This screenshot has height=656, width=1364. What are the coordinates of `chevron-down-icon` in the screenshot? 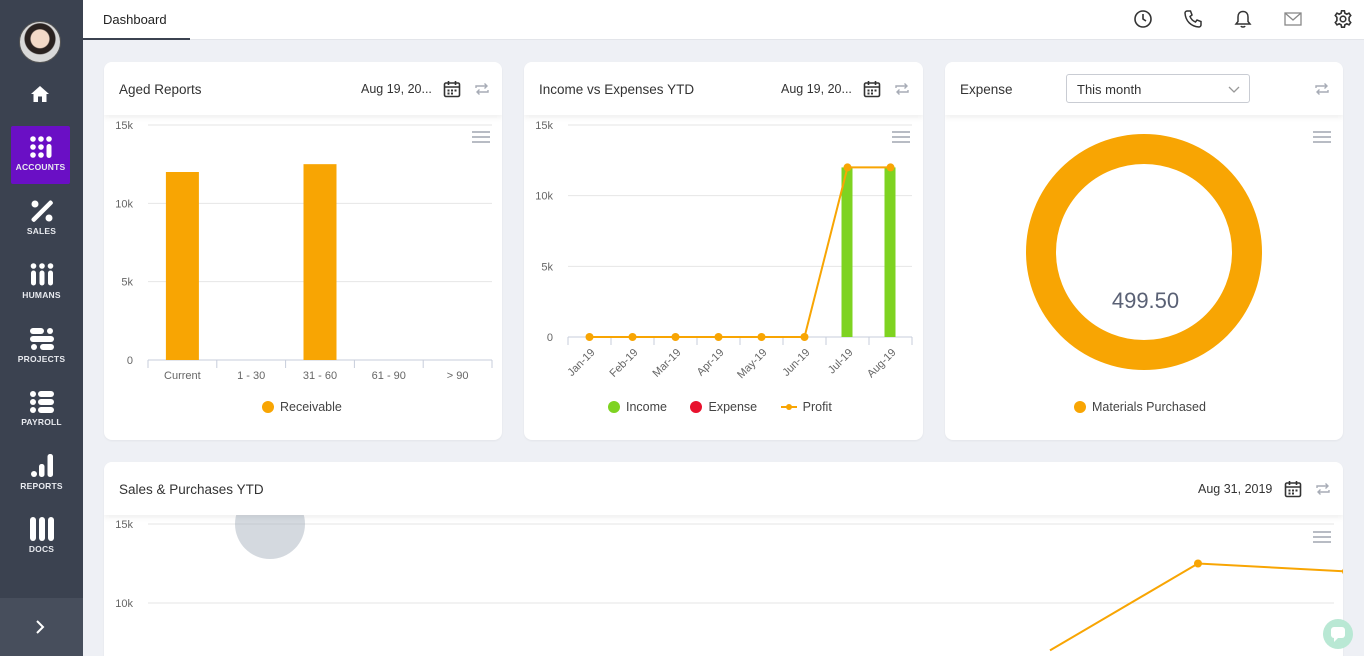 It's located at (1234, 89).